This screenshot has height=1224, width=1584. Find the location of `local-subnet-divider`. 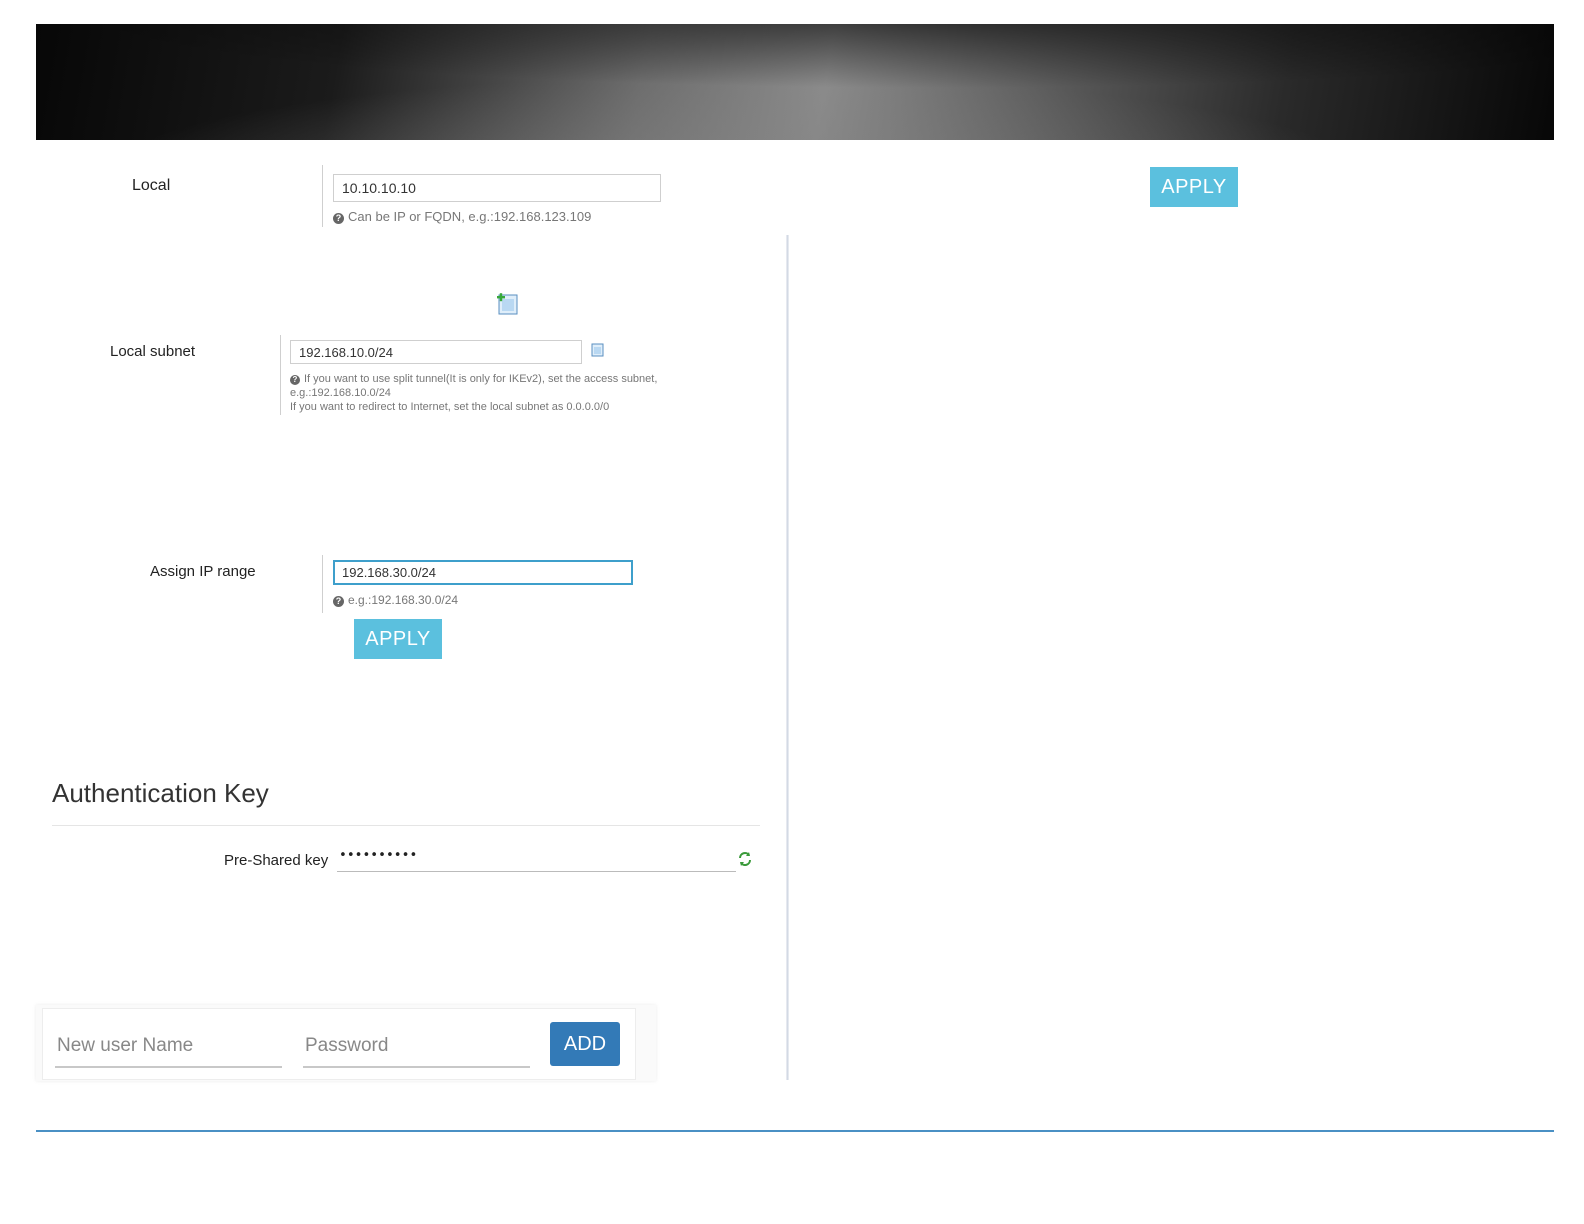

local-subnet-divider is located at coordinates (280, 375).